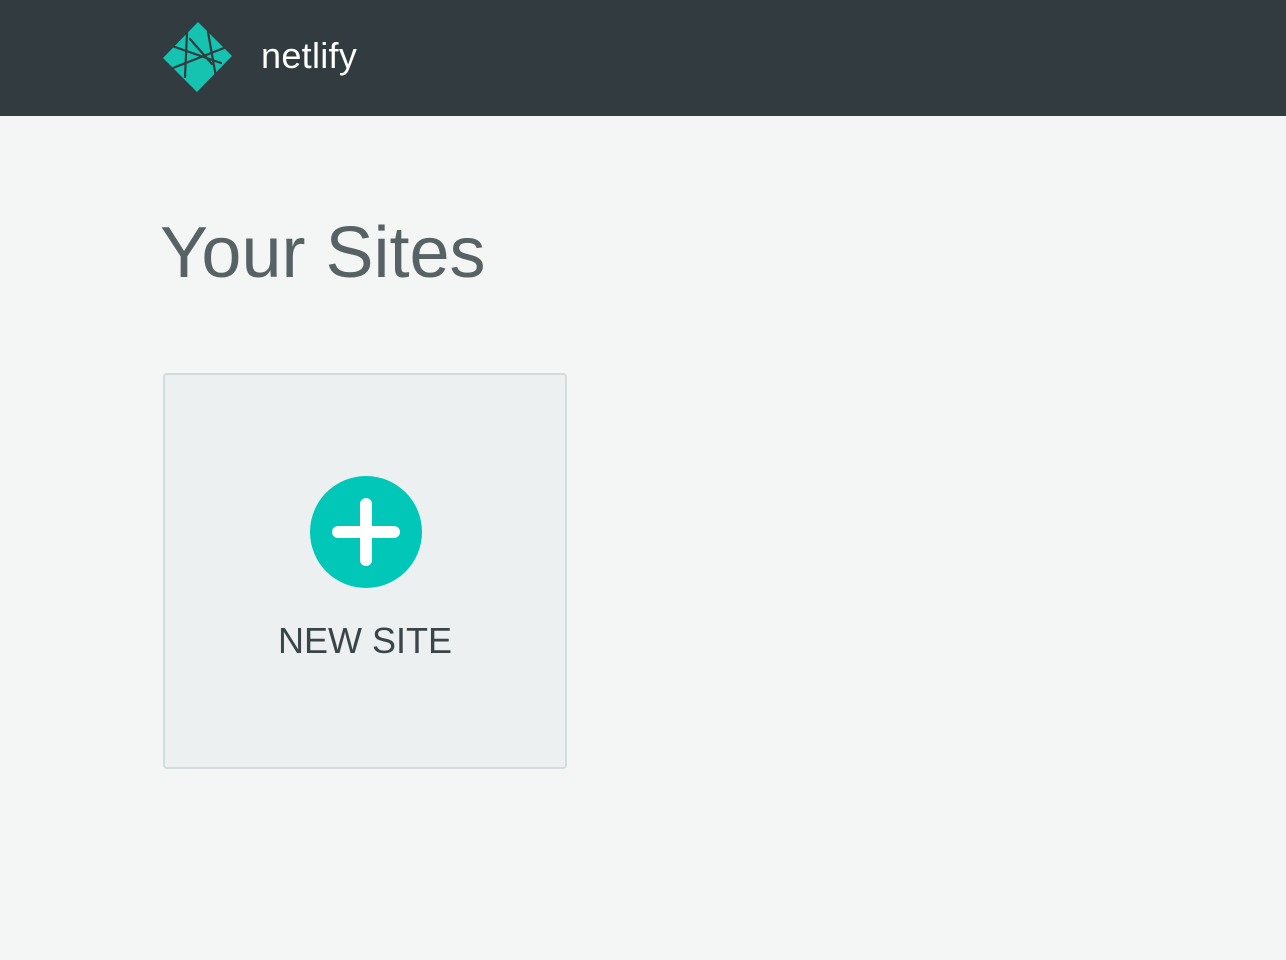  Describe the element at coordinates (197, 57) in the screenshot. I see `netlify-logo-icon` at that location.